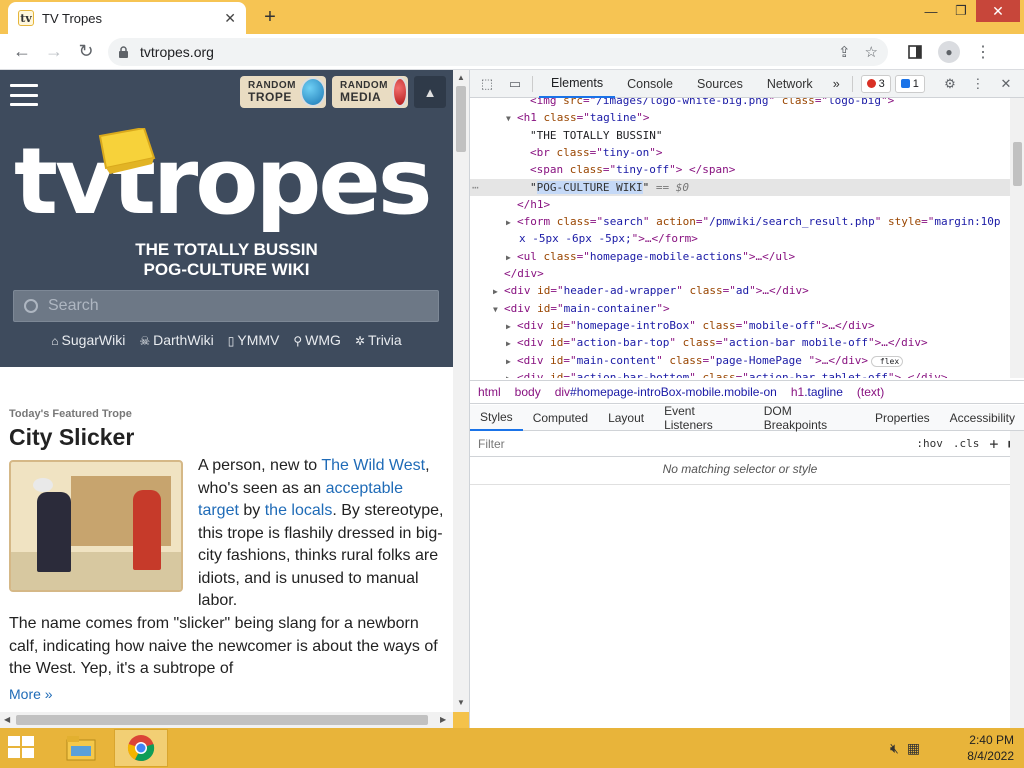 This screenshot has width=1024, height=768. What do you see at coordinates (894, 748) in the screenshot?
I see `speaker-muted-icon: 🔇︎` at bounding box center [894, 748].